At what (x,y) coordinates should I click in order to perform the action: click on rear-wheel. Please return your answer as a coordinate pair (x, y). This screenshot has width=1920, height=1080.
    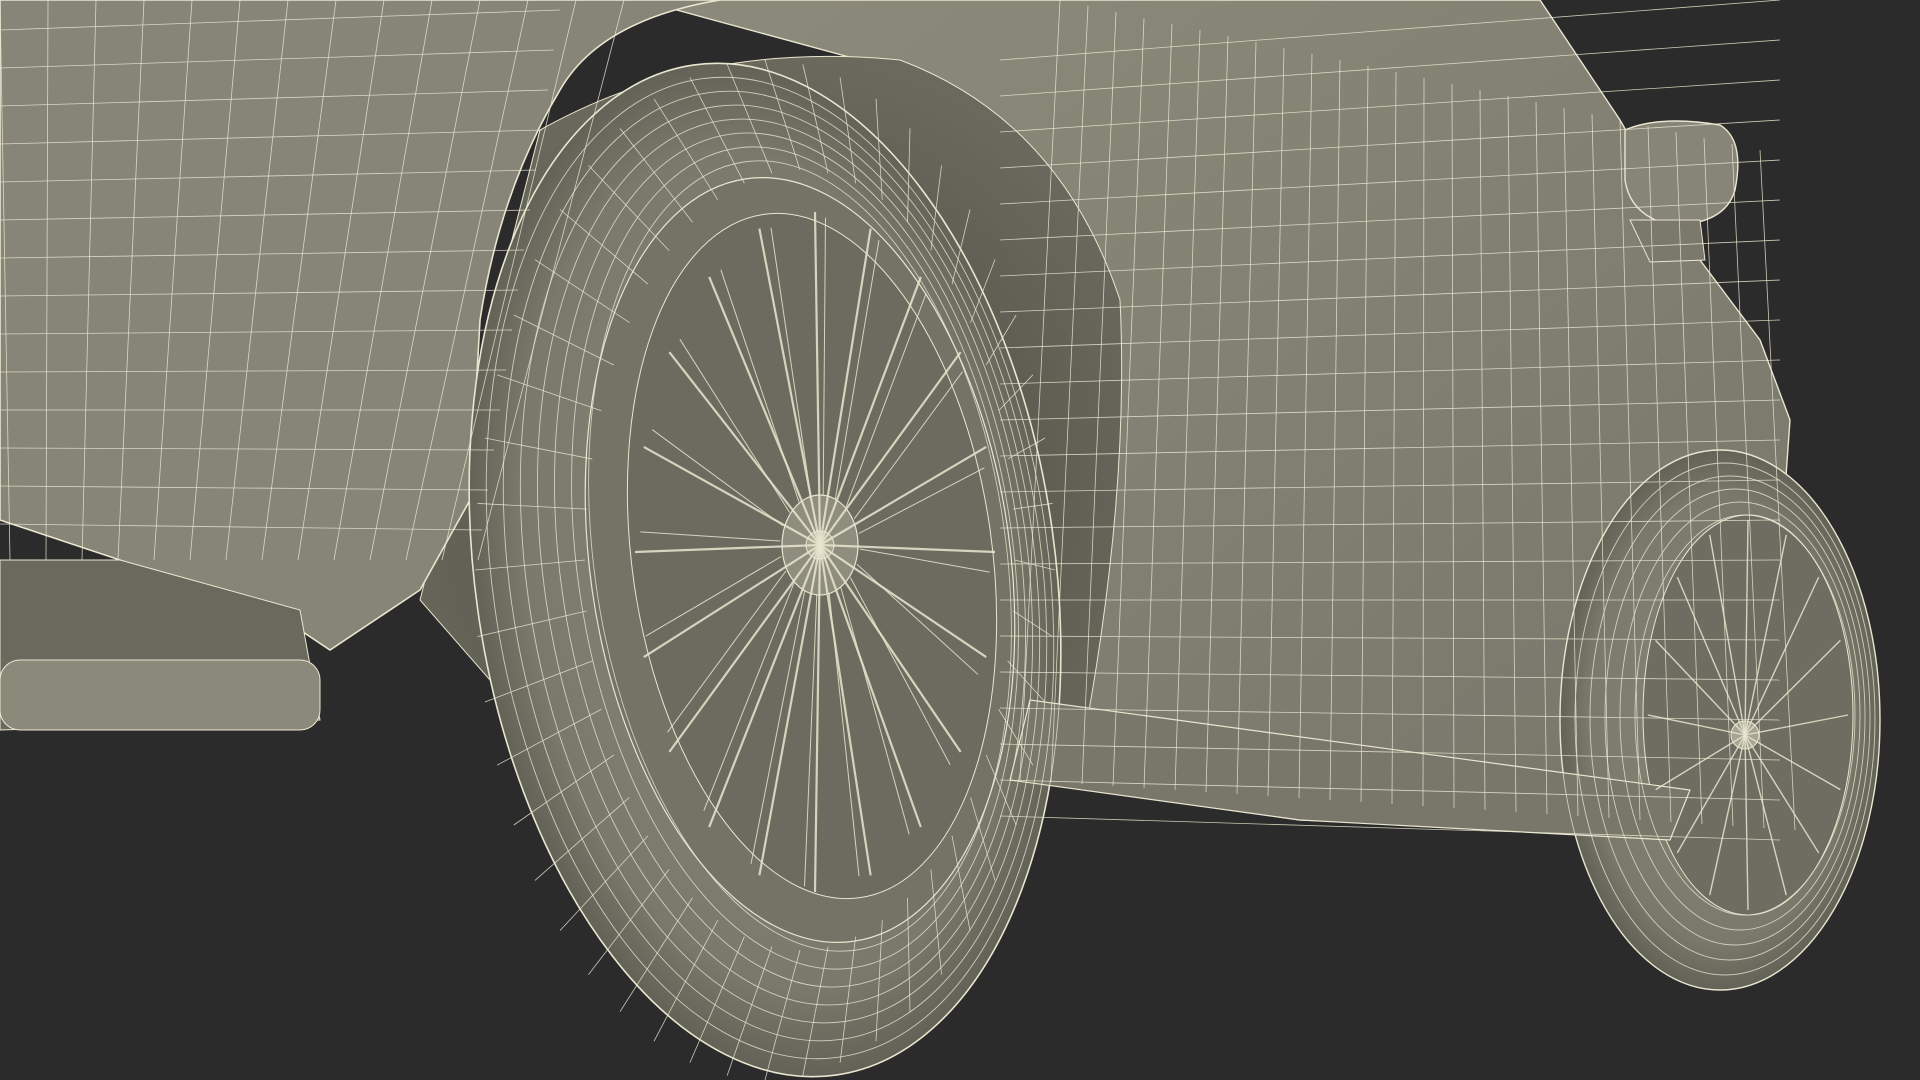
    Looking at the image, I should click on (1720, 720).